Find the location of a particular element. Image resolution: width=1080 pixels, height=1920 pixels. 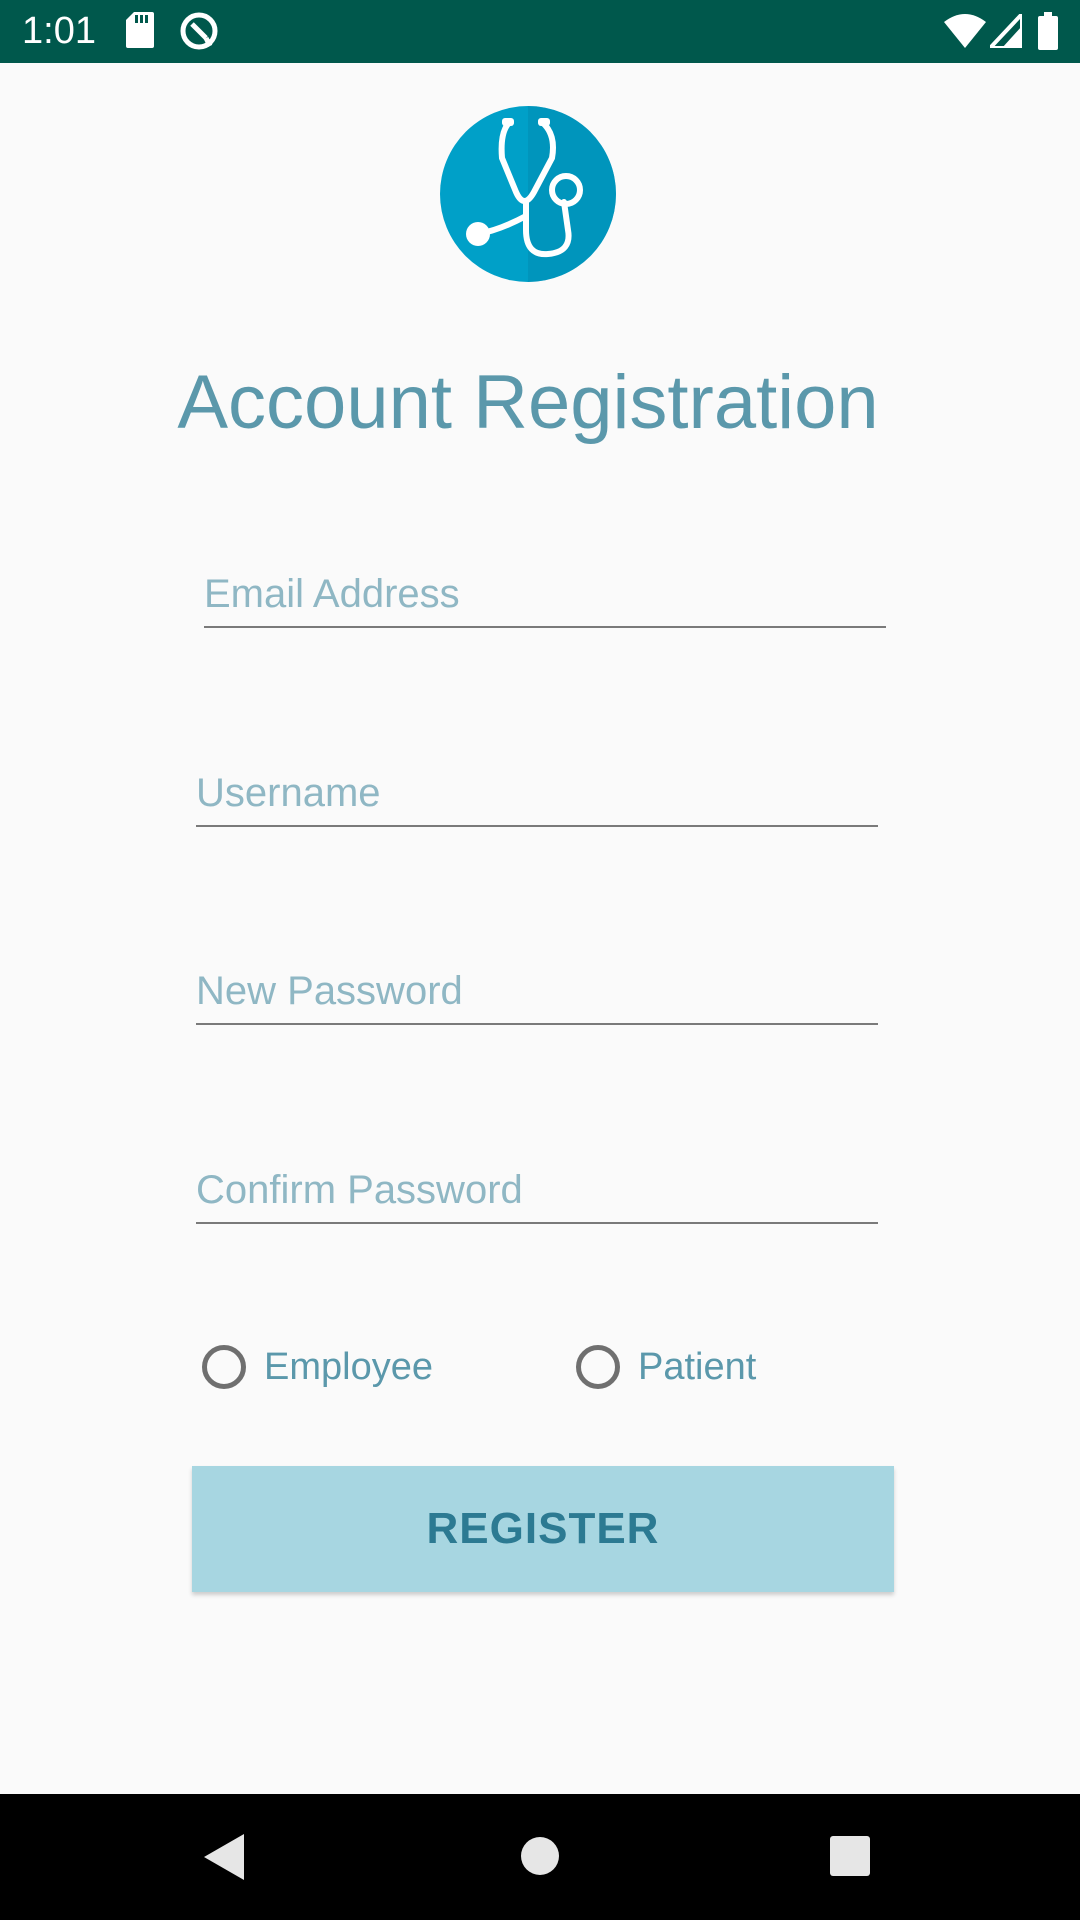

recents-icon is located at coordinates (850, 1858).